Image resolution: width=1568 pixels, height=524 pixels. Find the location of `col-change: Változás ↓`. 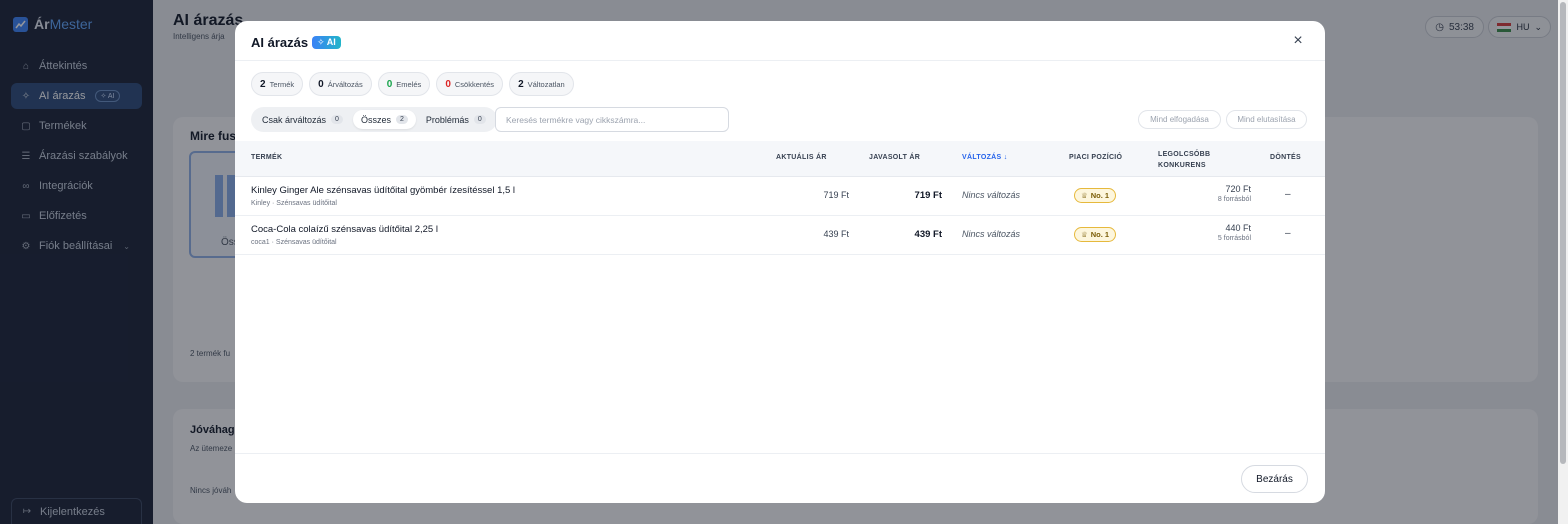

col-change: Változás ↓ is located at coordinates (985, 157).